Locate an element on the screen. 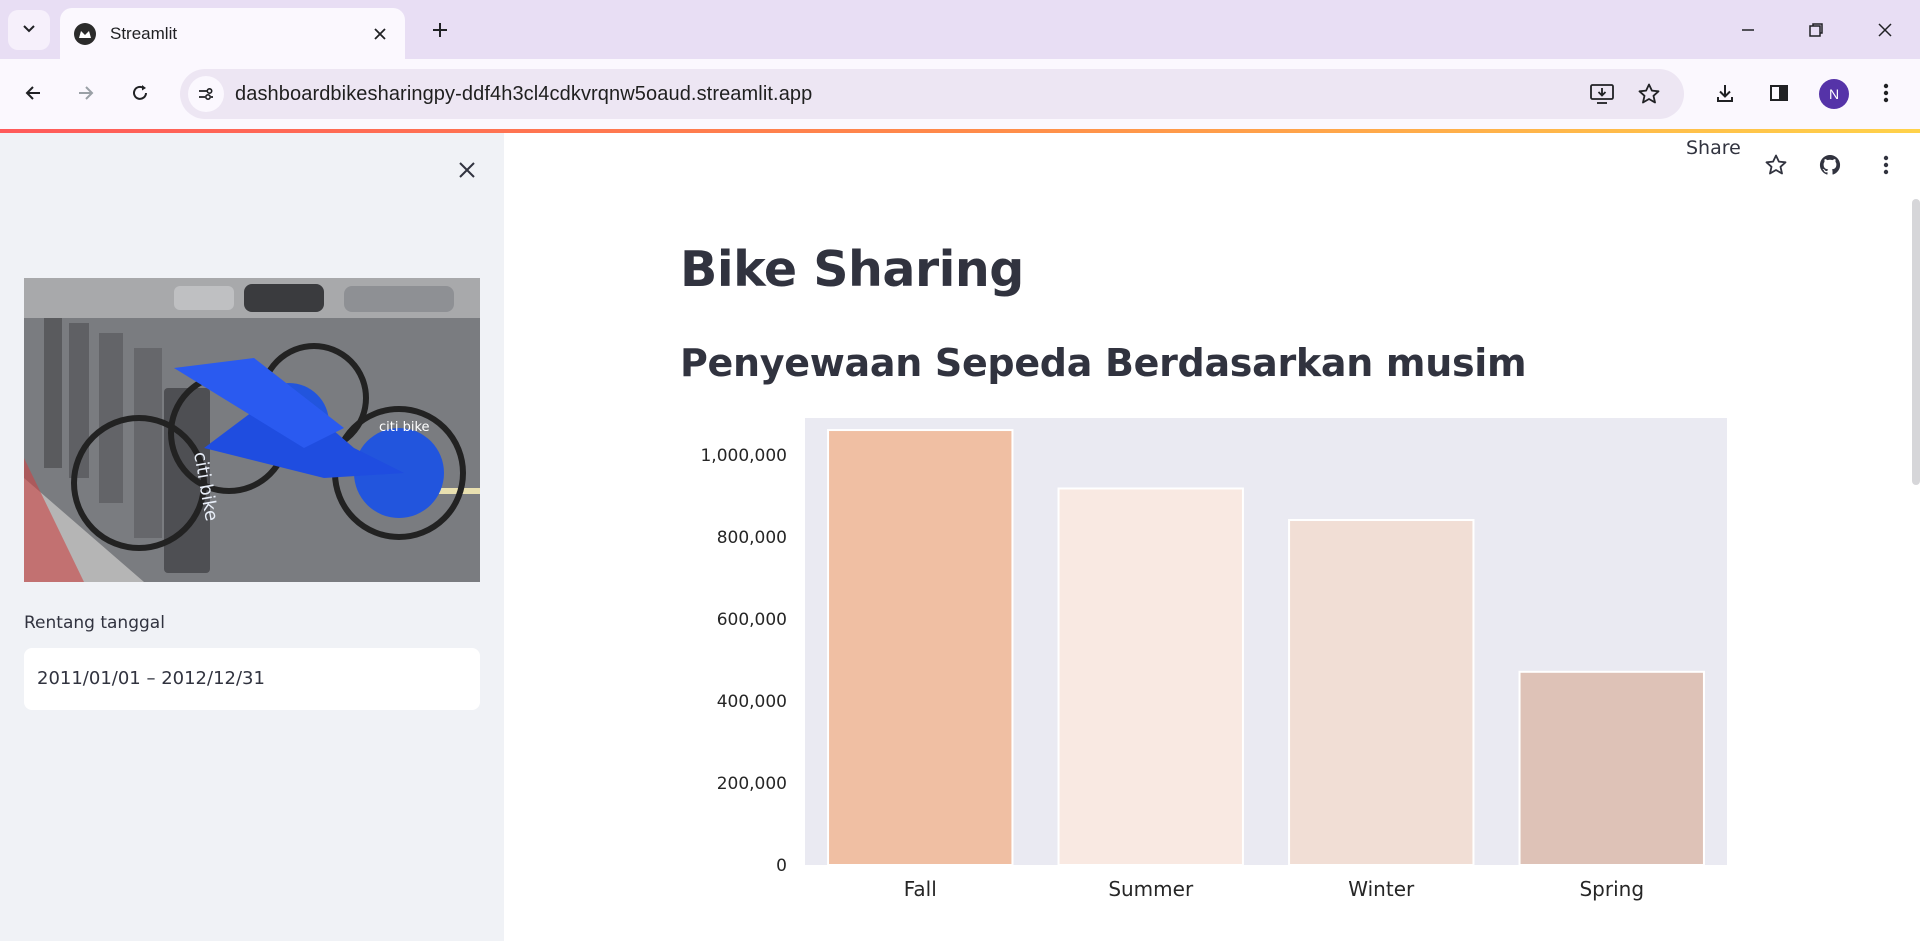  browser-titlebar: Streamlit is located at coordinates (960, 29).